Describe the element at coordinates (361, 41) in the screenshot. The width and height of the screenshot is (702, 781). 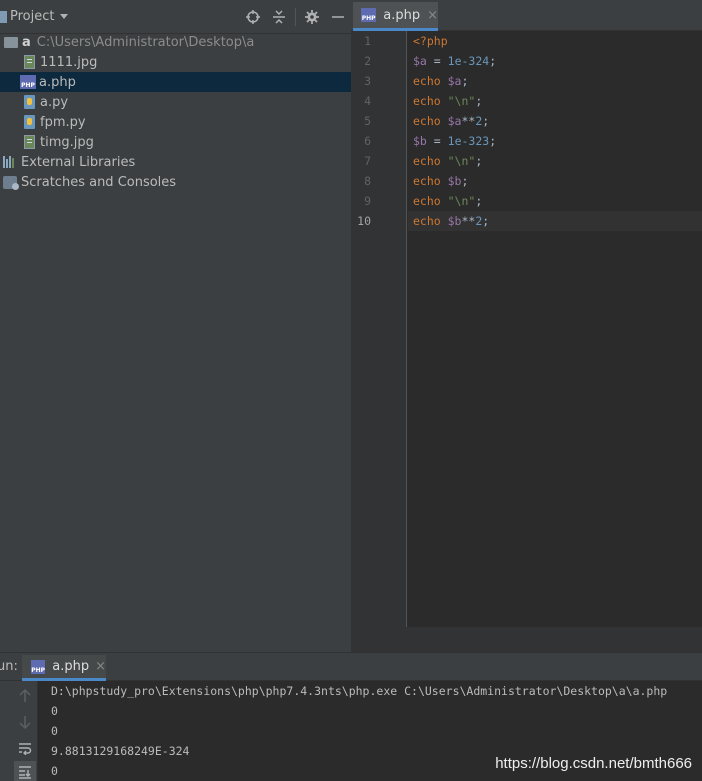
I see `line-number: 1` at that location.